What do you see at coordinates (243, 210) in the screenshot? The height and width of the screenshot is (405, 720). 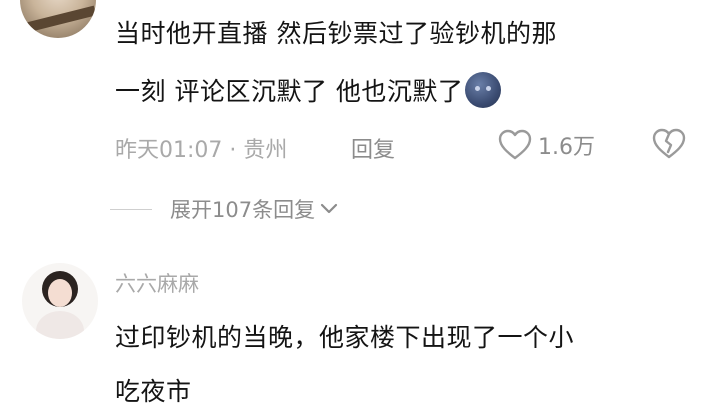 I see `expand-replies-label: 展开107条回复` at bounding box center [243, 210].